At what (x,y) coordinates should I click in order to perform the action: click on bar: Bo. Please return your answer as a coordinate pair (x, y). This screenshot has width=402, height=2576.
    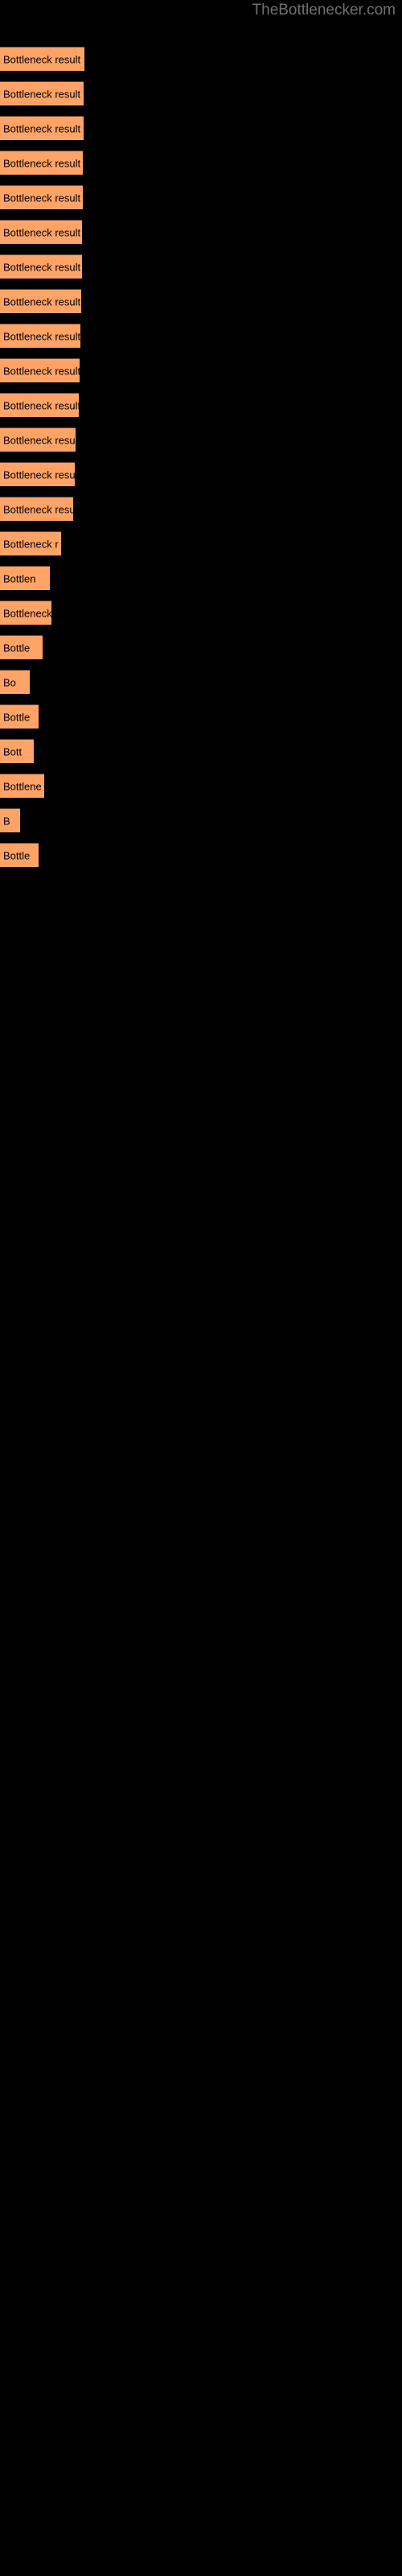
    Looking at the image, I should click on (15, 682).